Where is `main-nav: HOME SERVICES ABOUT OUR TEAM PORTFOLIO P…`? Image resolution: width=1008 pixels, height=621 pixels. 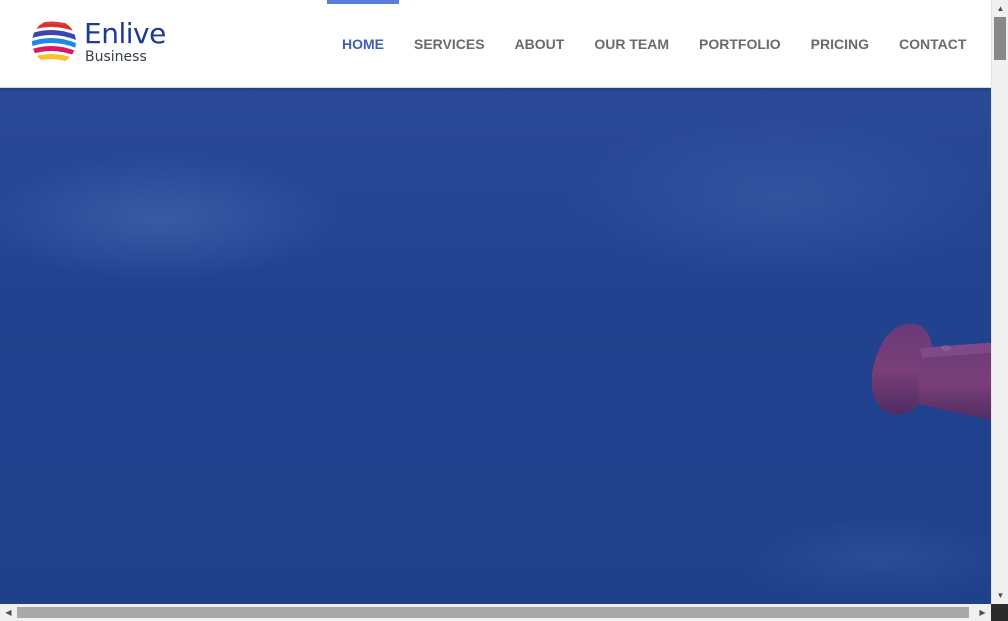 main-nav: HOME SERVICES ABOUT OUR TEAM PORTFOLIO P… is located at coordinates (654, 43).